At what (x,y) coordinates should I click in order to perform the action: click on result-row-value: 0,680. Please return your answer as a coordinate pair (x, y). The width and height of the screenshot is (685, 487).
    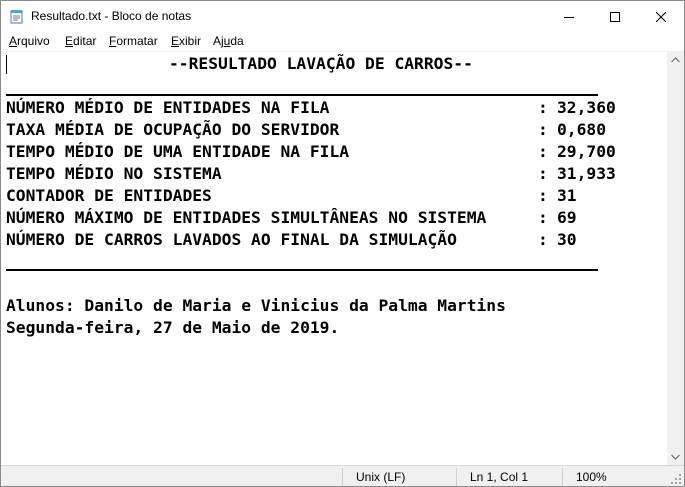
    Looking at the image, I should click on (582, 129).